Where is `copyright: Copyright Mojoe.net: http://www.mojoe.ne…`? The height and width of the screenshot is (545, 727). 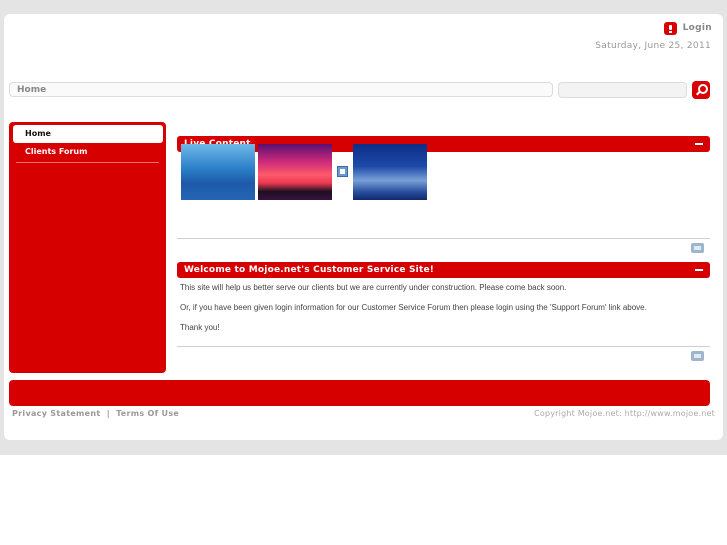
copyright: Copyright Mojoe.net: http://www.mojoe.ne… is located at coordinates (624, 413).